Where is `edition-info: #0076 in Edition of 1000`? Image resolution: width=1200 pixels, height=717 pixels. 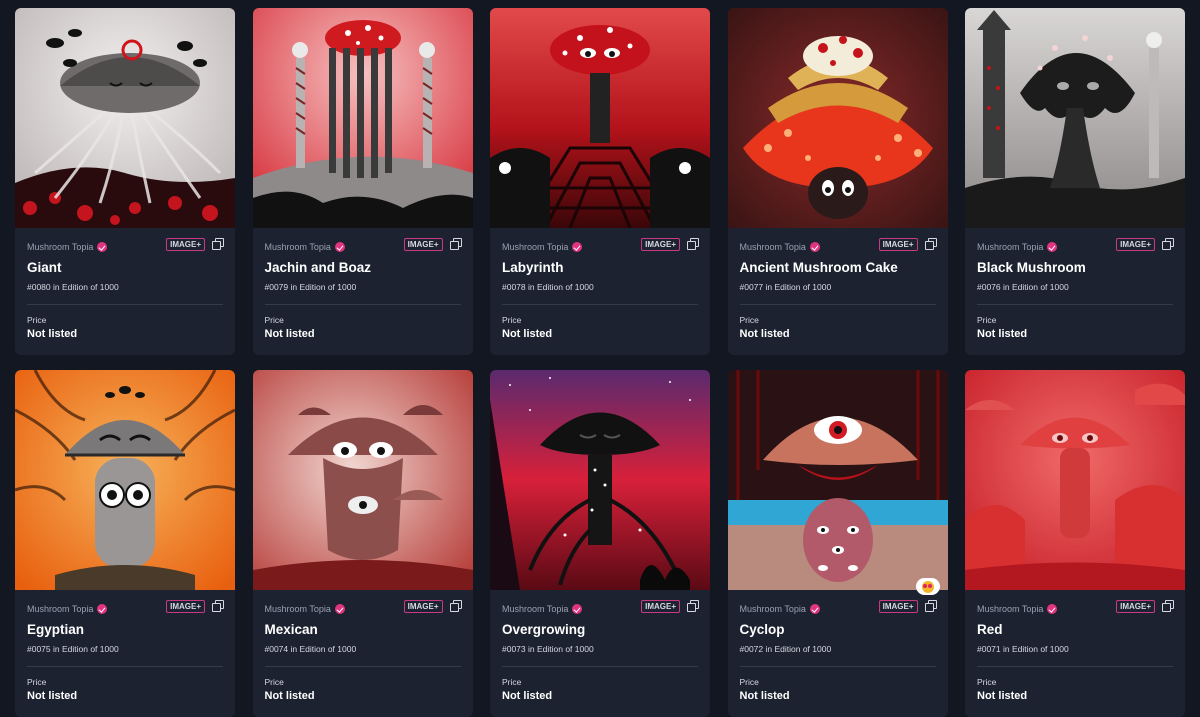 edition-info: #0076 in Edition of 1000 is located at coordinates (1023, 287).